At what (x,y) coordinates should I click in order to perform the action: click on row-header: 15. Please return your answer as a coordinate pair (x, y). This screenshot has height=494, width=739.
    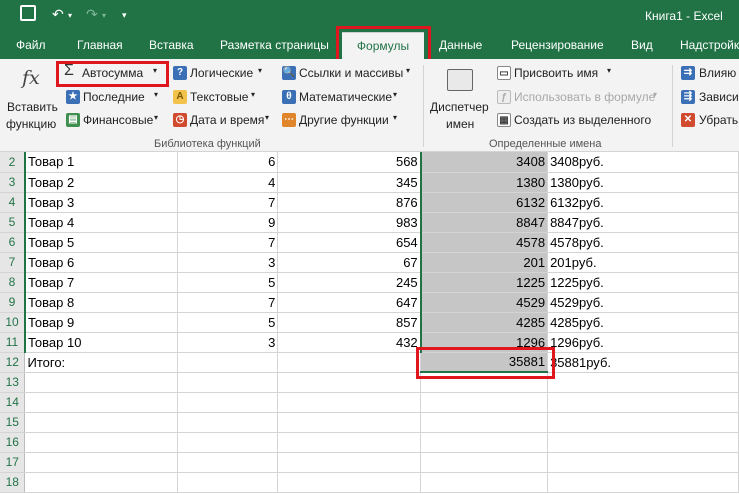
    Looking at the image, I should click on (13, 422).